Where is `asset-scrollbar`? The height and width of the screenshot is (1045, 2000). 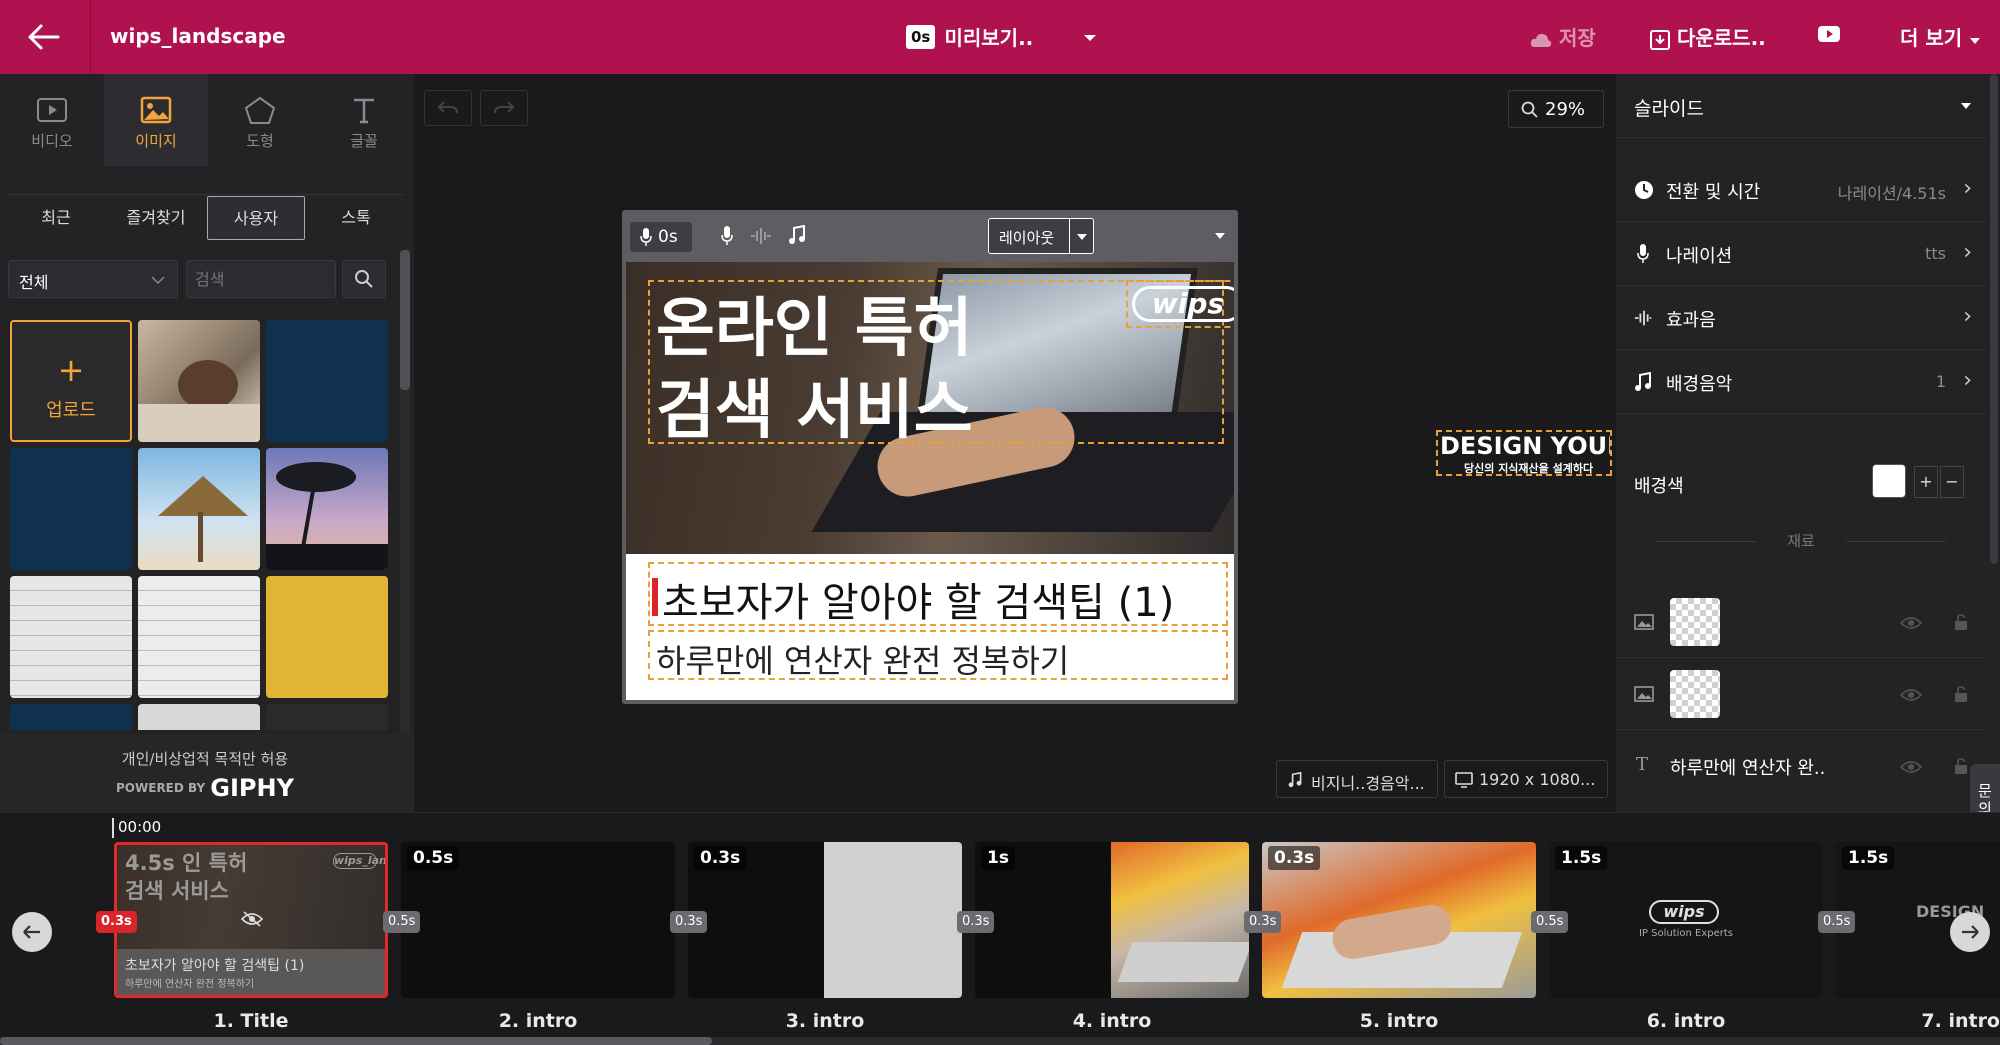 asset-scrollbar is located at coordinates (405, 528).